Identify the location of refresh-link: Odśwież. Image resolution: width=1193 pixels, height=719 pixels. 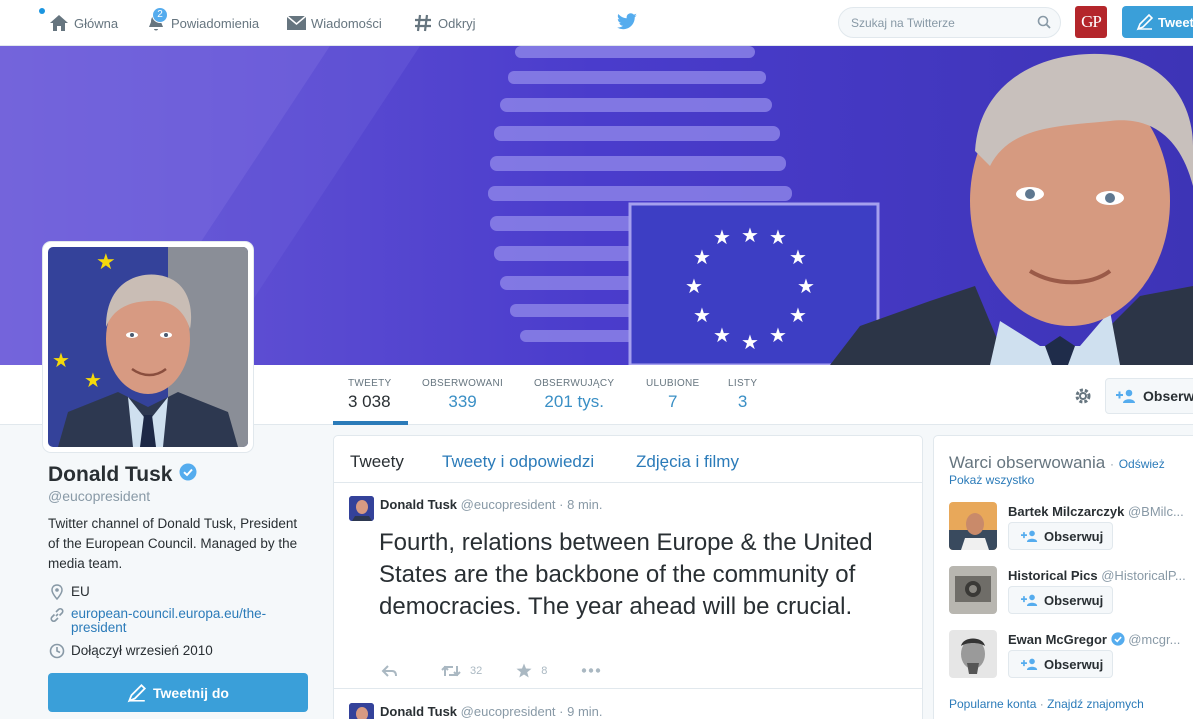
(1142, 464).